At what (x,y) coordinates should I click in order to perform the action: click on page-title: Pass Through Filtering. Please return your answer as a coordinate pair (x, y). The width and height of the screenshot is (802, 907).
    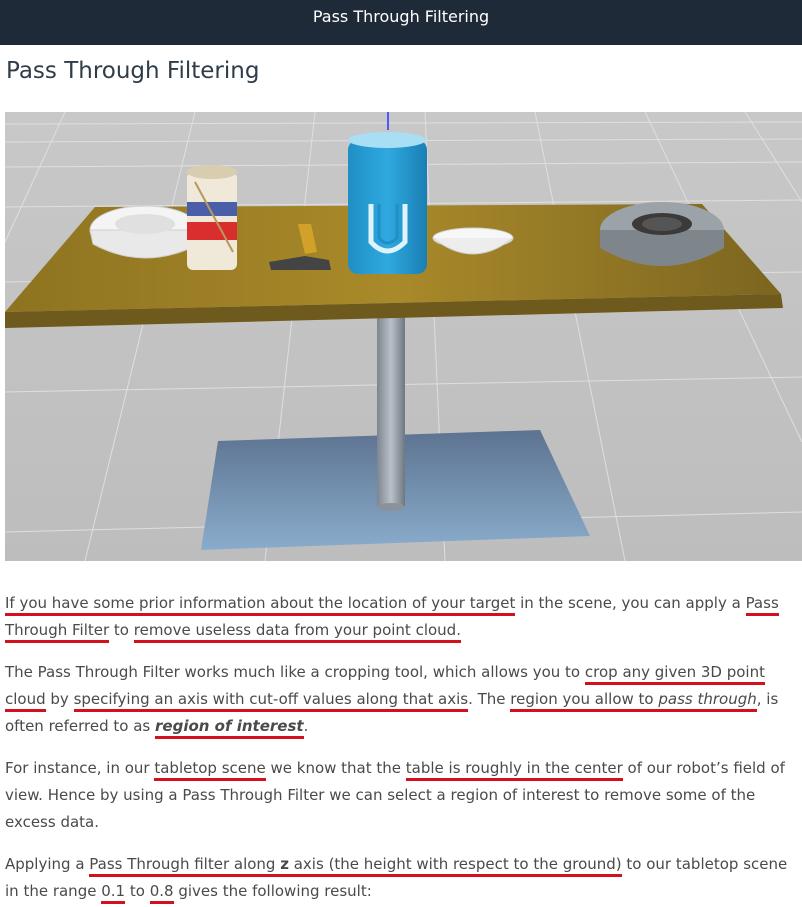
    Looking at the image, I should click on (133, 71).